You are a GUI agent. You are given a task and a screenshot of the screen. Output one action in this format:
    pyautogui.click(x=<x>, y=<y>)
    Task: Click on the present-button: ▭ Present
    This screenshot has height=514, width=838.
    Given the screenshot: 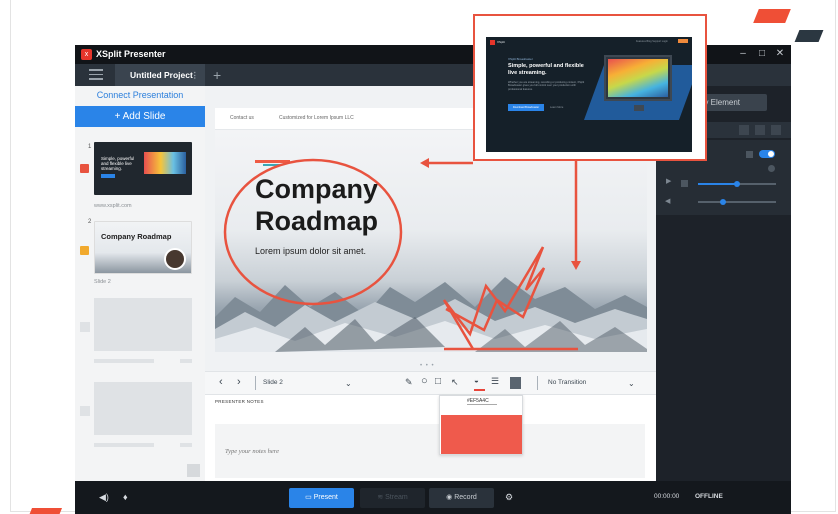 What is the action you would take?
    pyautogui.click(x=321, y=498)
    